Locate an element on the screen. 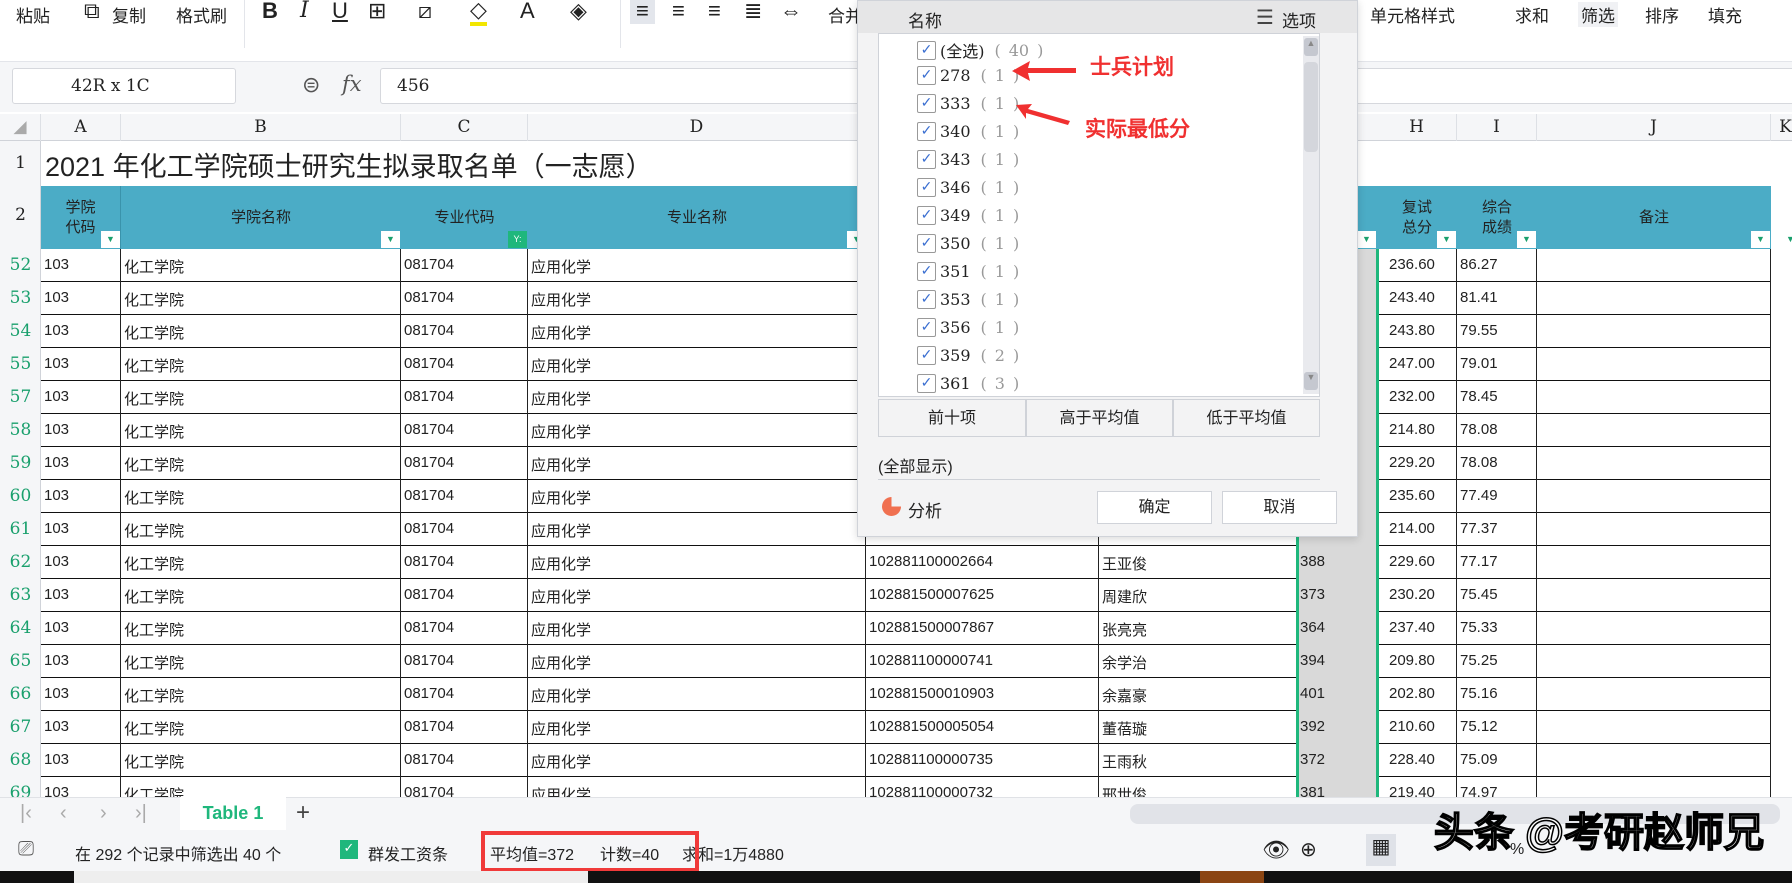  bold-button: B is located at coordinates (270, 12).